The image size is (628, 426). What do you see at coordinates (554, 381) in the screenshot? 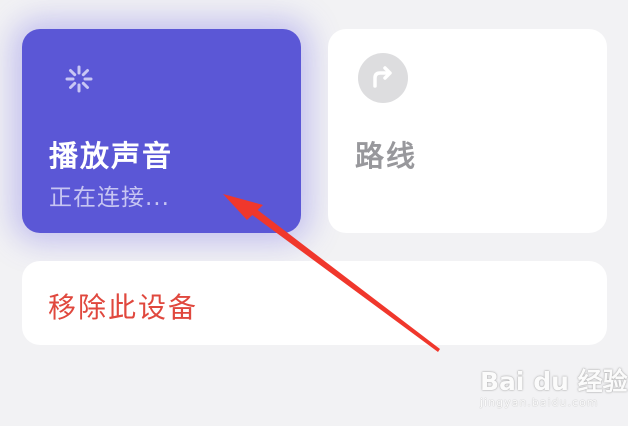
I see `watermark-brand: Bai du 经验` at bounding box center [554, 381].